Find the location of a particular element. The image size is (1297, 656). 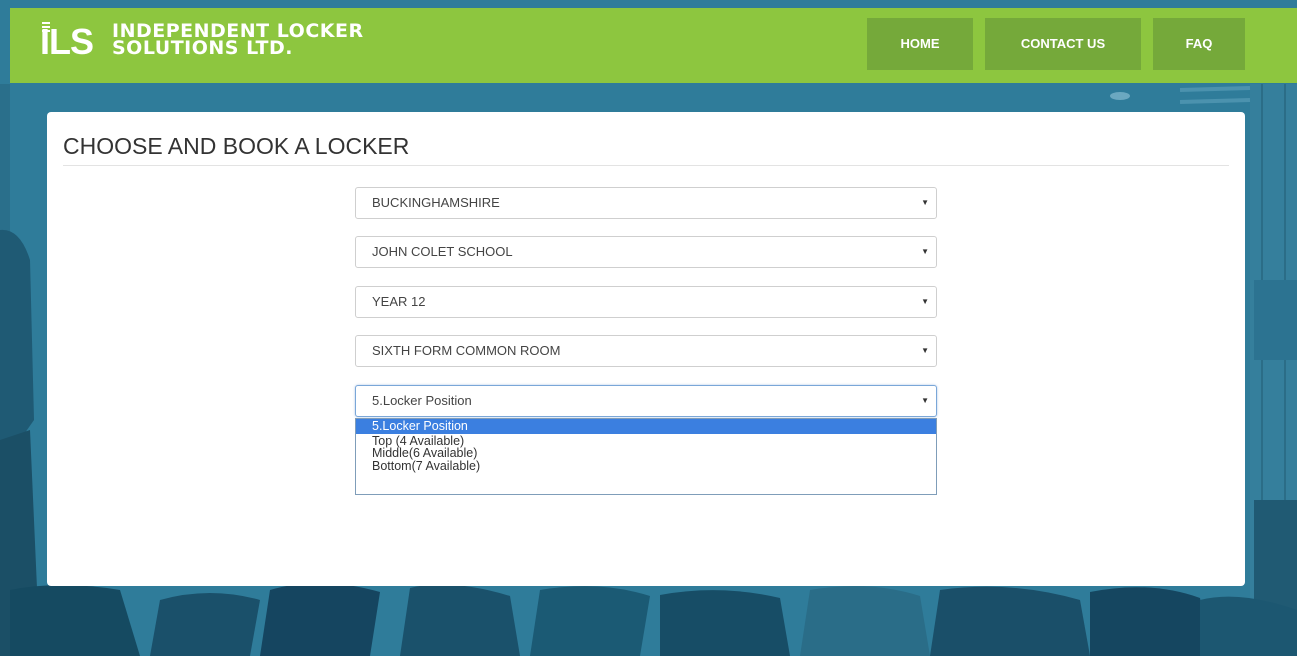

logo-line-2: SOLUTIONS LTD. is located at coordinates (202, 48).